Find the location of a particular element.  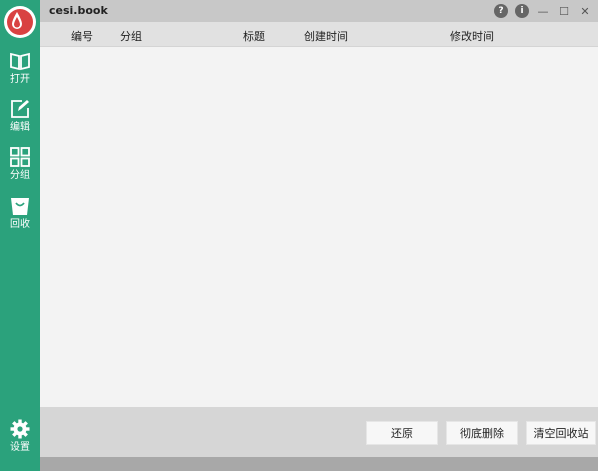

column-header-number: 编号 is located at coordinates (82, 36).